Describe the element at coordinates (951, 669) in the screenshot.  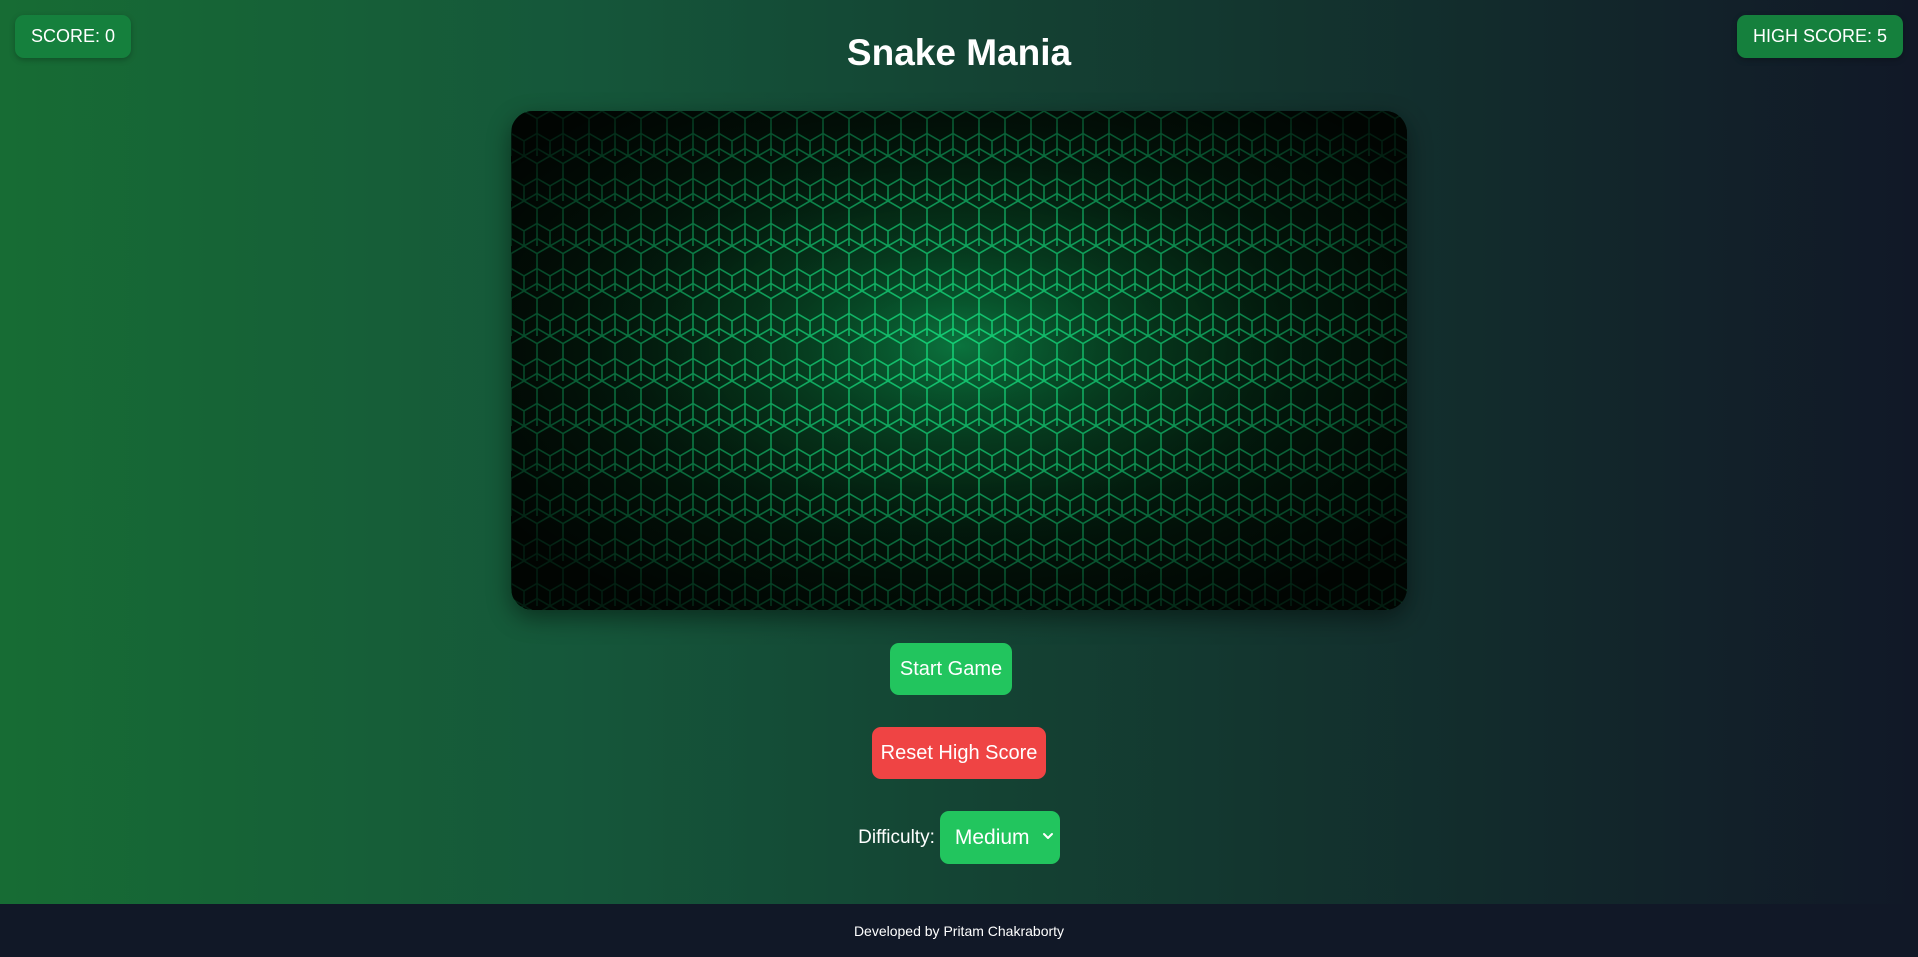
I see `start-game-button: Start Game` at that location.